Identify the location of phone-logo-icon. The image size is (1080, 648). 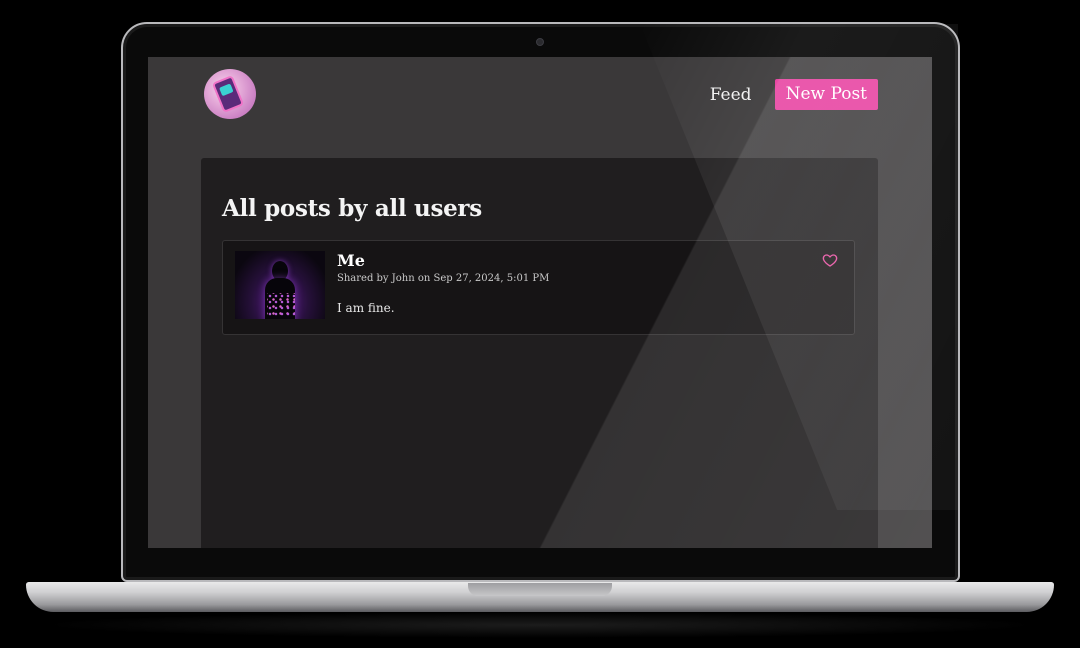
(228, 94).